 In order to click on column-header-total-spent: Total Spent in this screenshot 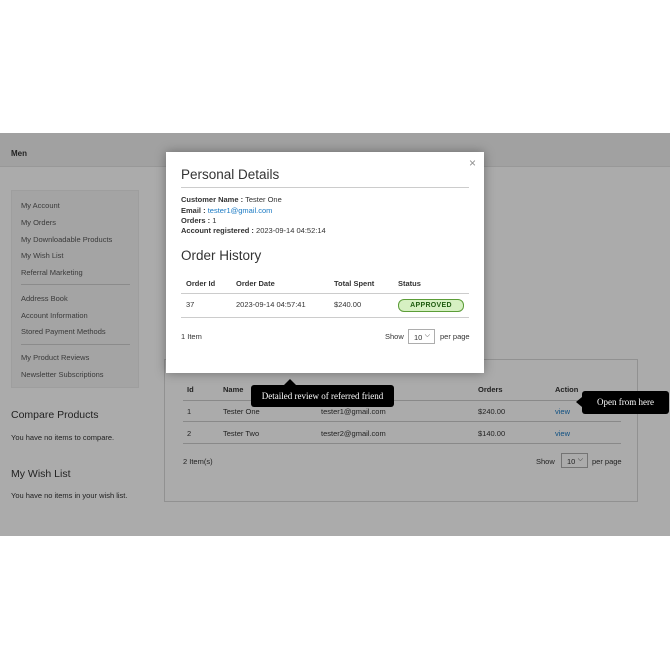, I will do `click(354, 283)`.